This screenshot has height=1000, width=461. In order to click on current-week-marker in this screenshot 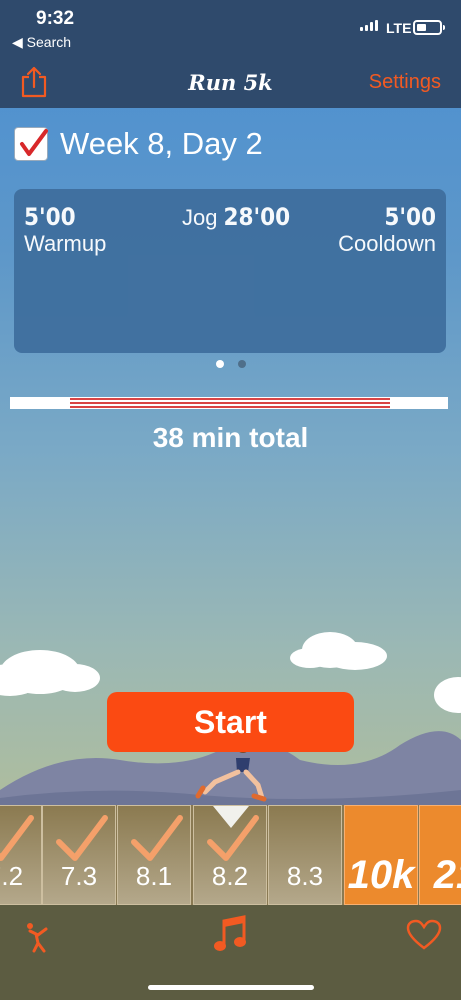, I will do `click(231, 817)`.